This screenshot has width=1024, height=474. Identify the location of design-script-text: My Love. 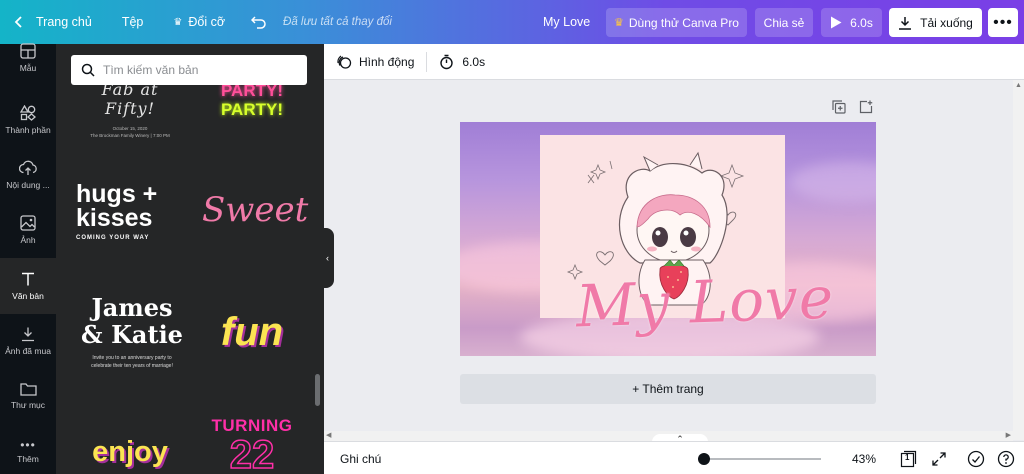
(705, 302).